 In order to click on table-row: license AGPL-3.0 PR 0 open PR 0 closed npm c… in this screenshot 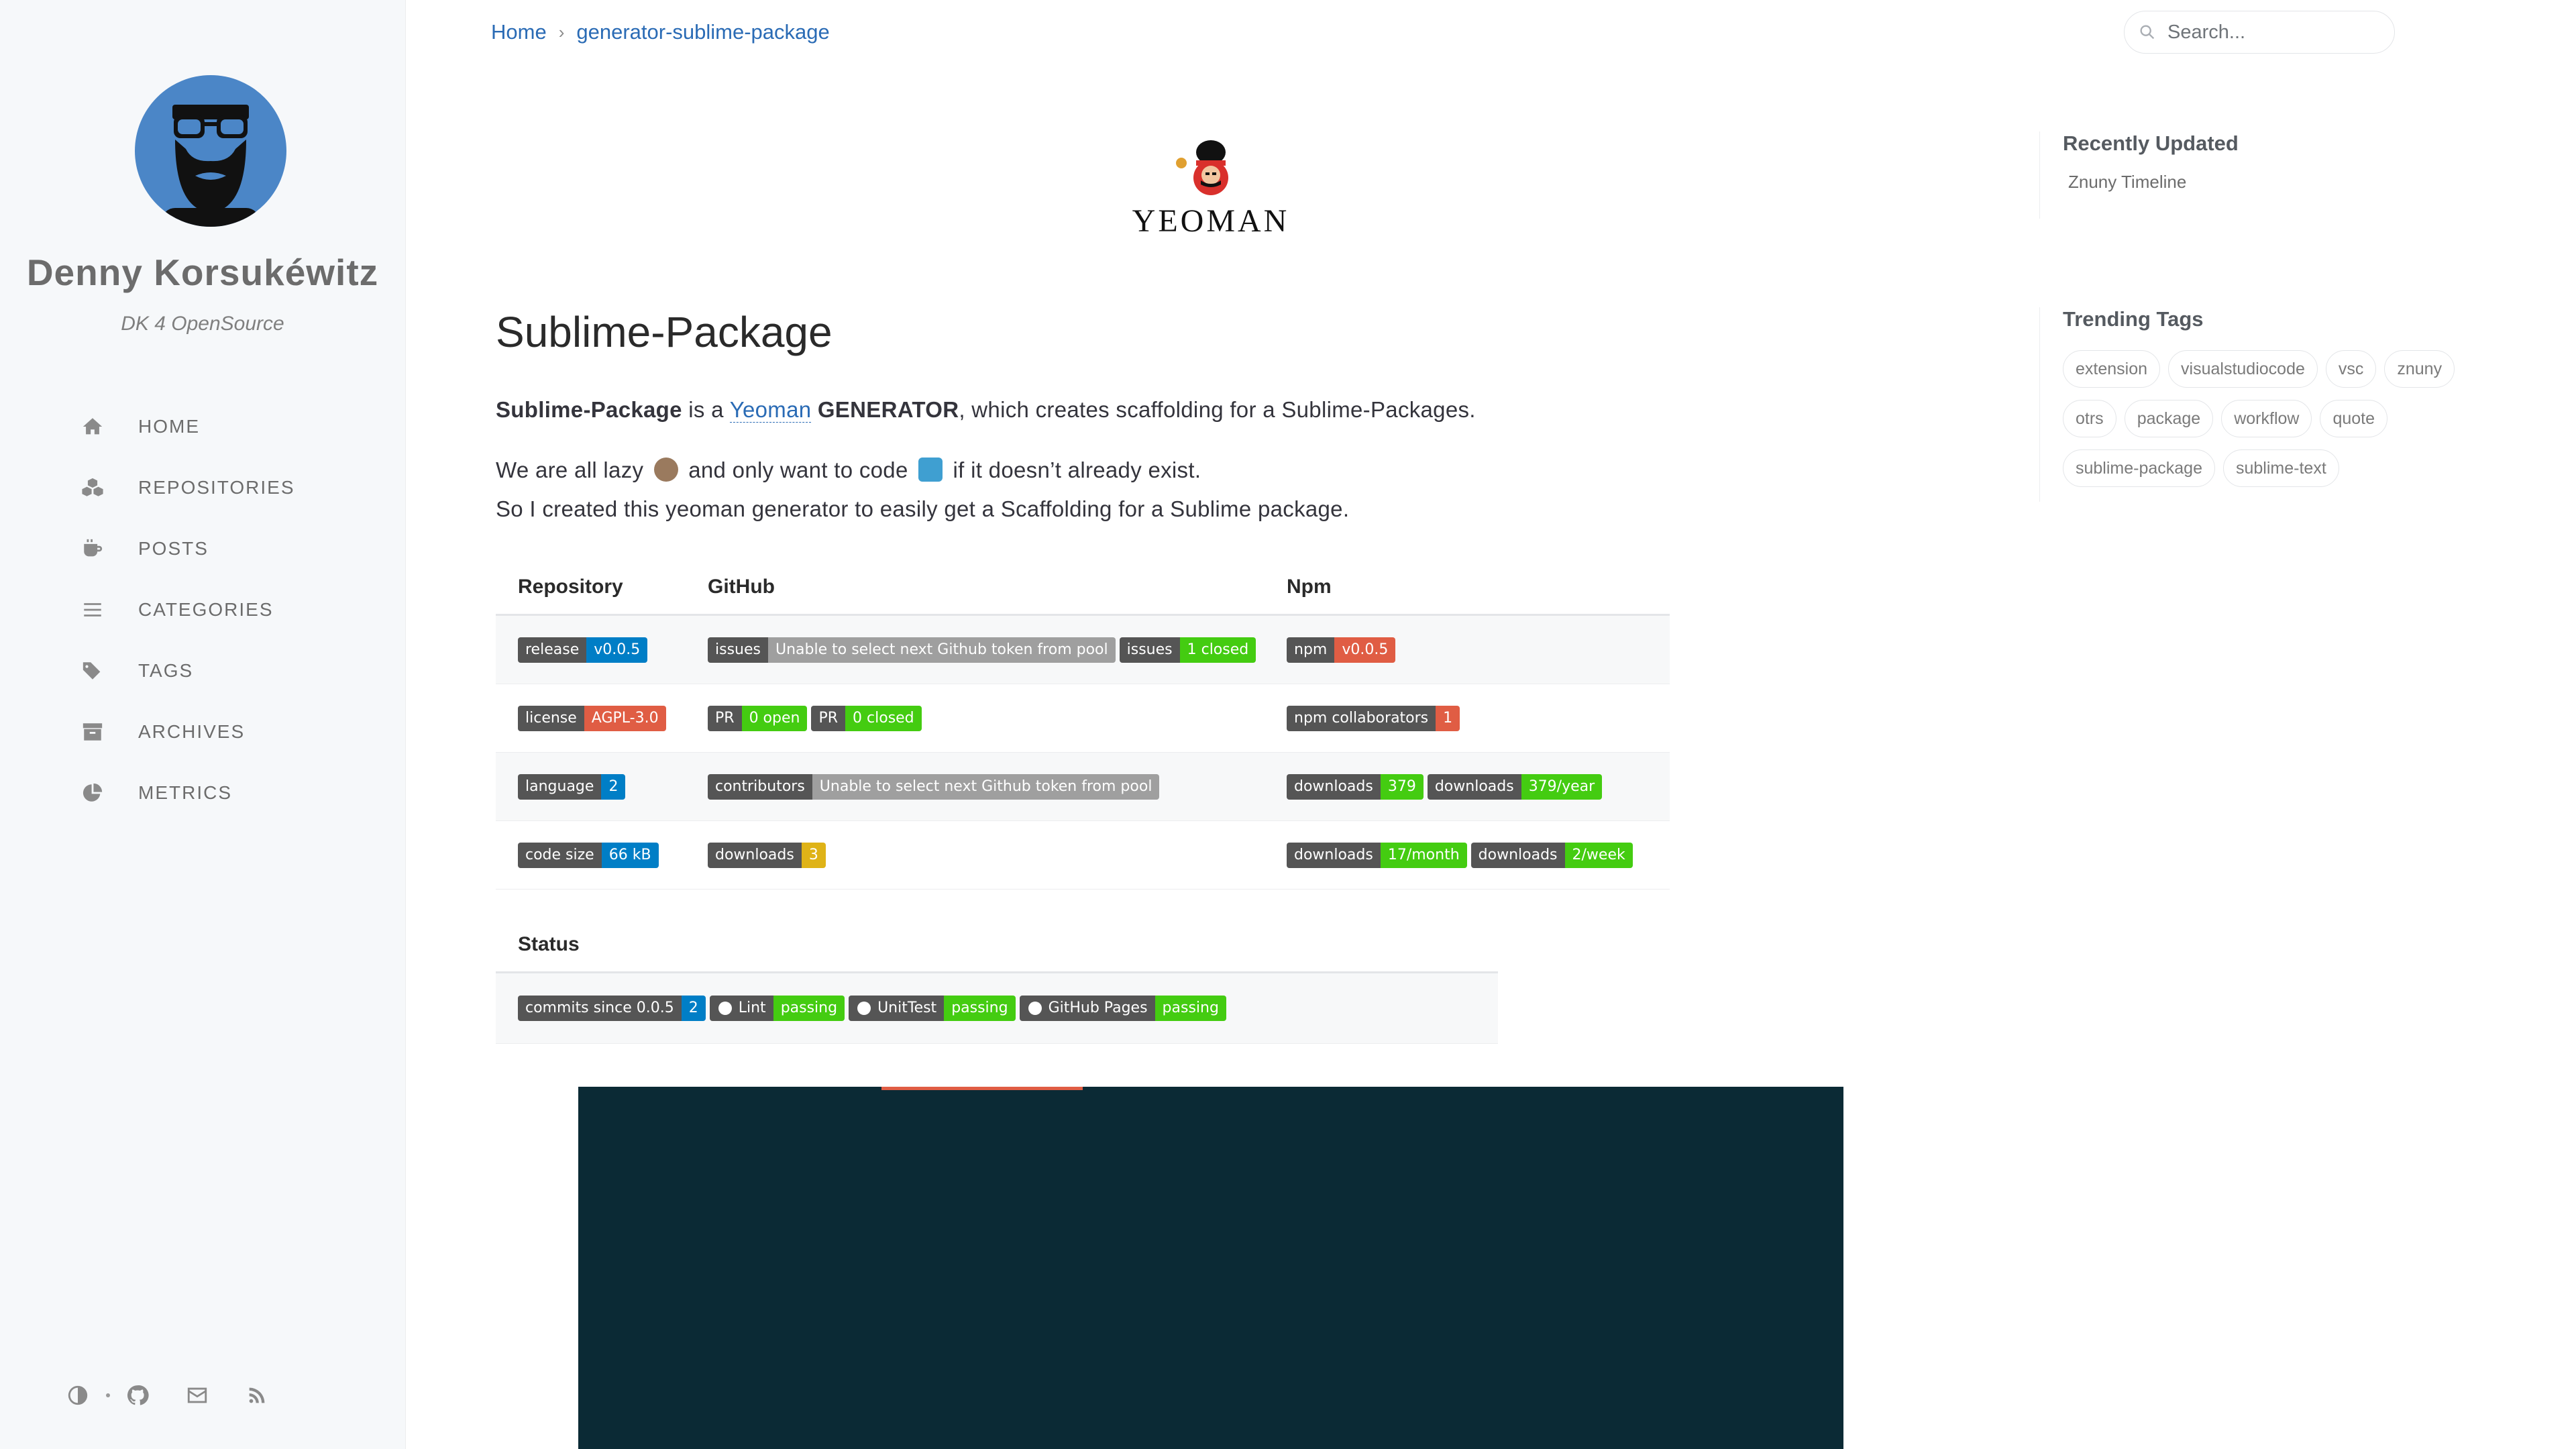, I will do `click(1083, 718)`.